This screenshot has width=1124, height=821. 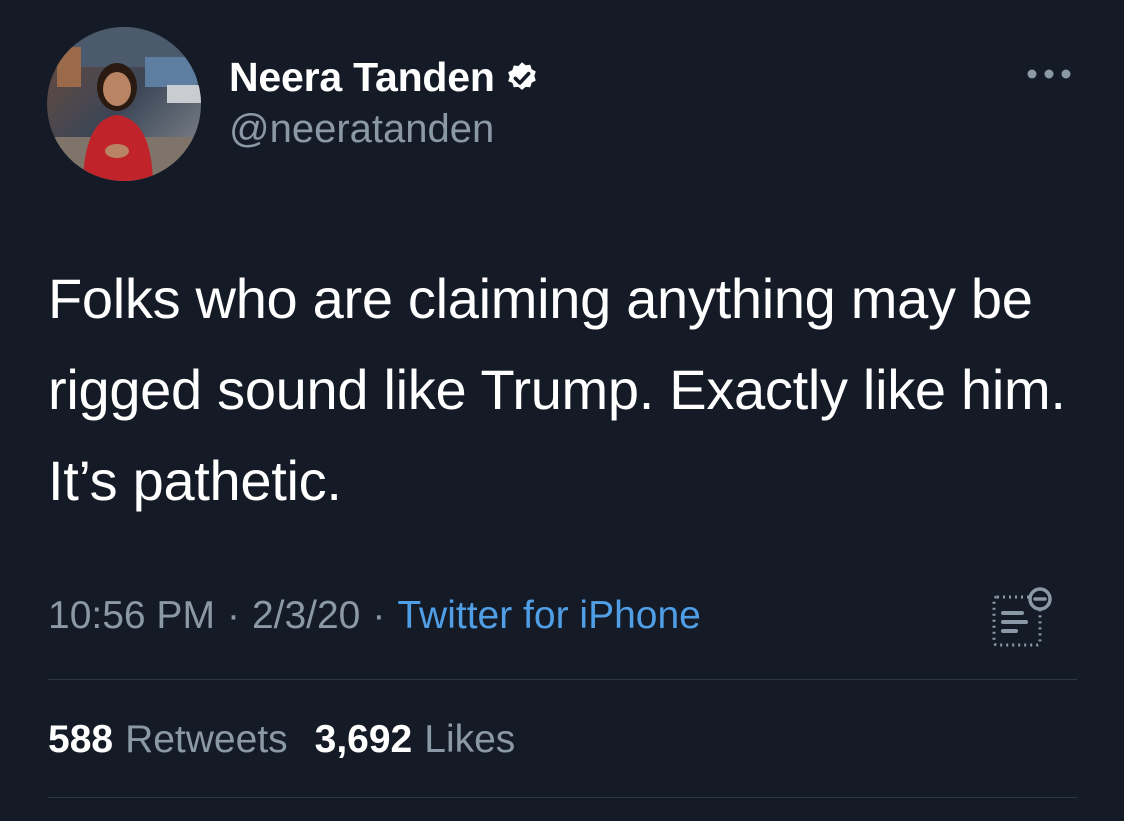 I want to click on author-name-row: Neera Tanden, so click(x=384, y=77).